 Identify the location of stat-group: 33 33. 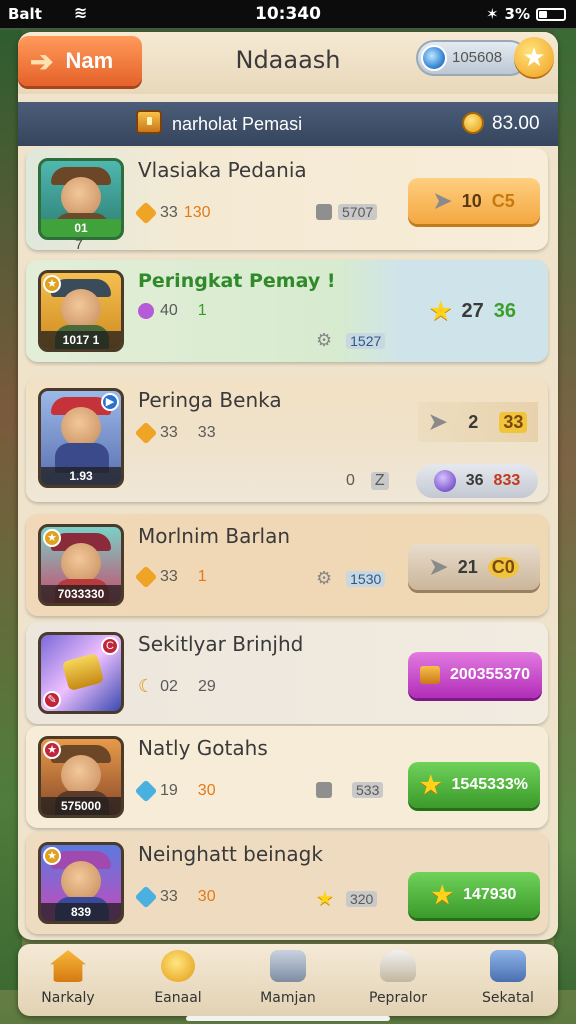
(175, 433).